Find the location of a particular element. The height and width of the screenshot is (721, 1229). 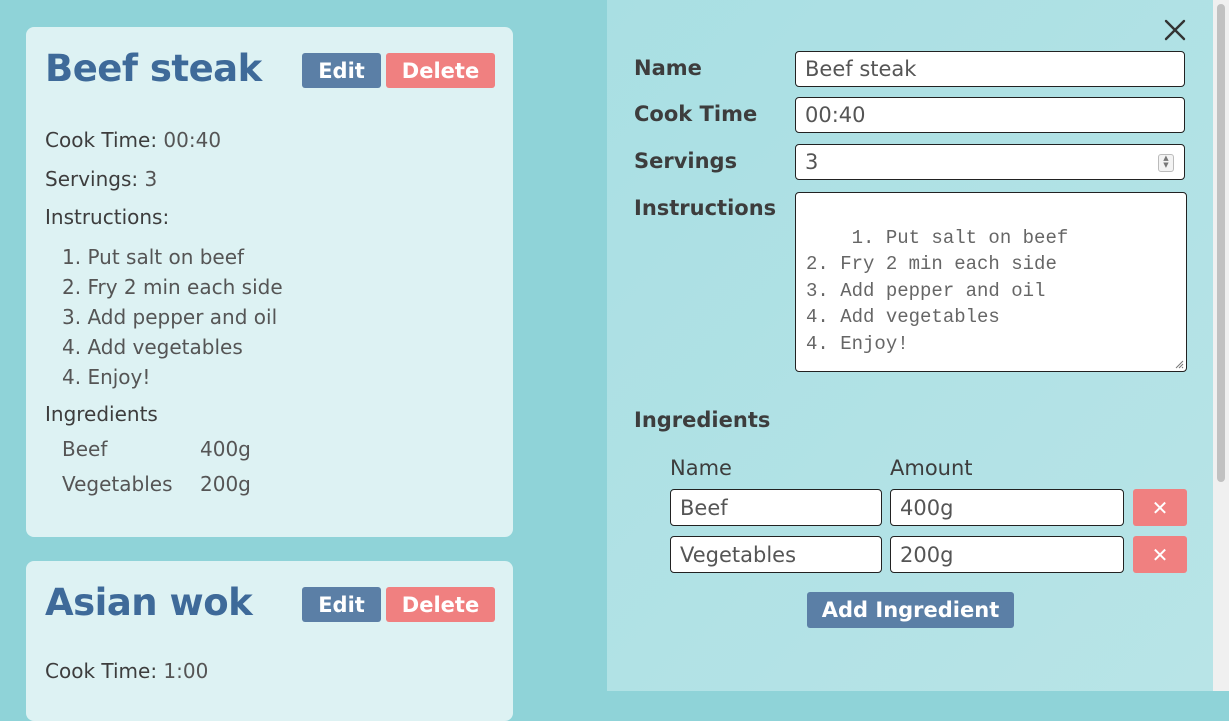

cook-time-line: Cook Time: 1:00 is located at coordinates (126, 671).